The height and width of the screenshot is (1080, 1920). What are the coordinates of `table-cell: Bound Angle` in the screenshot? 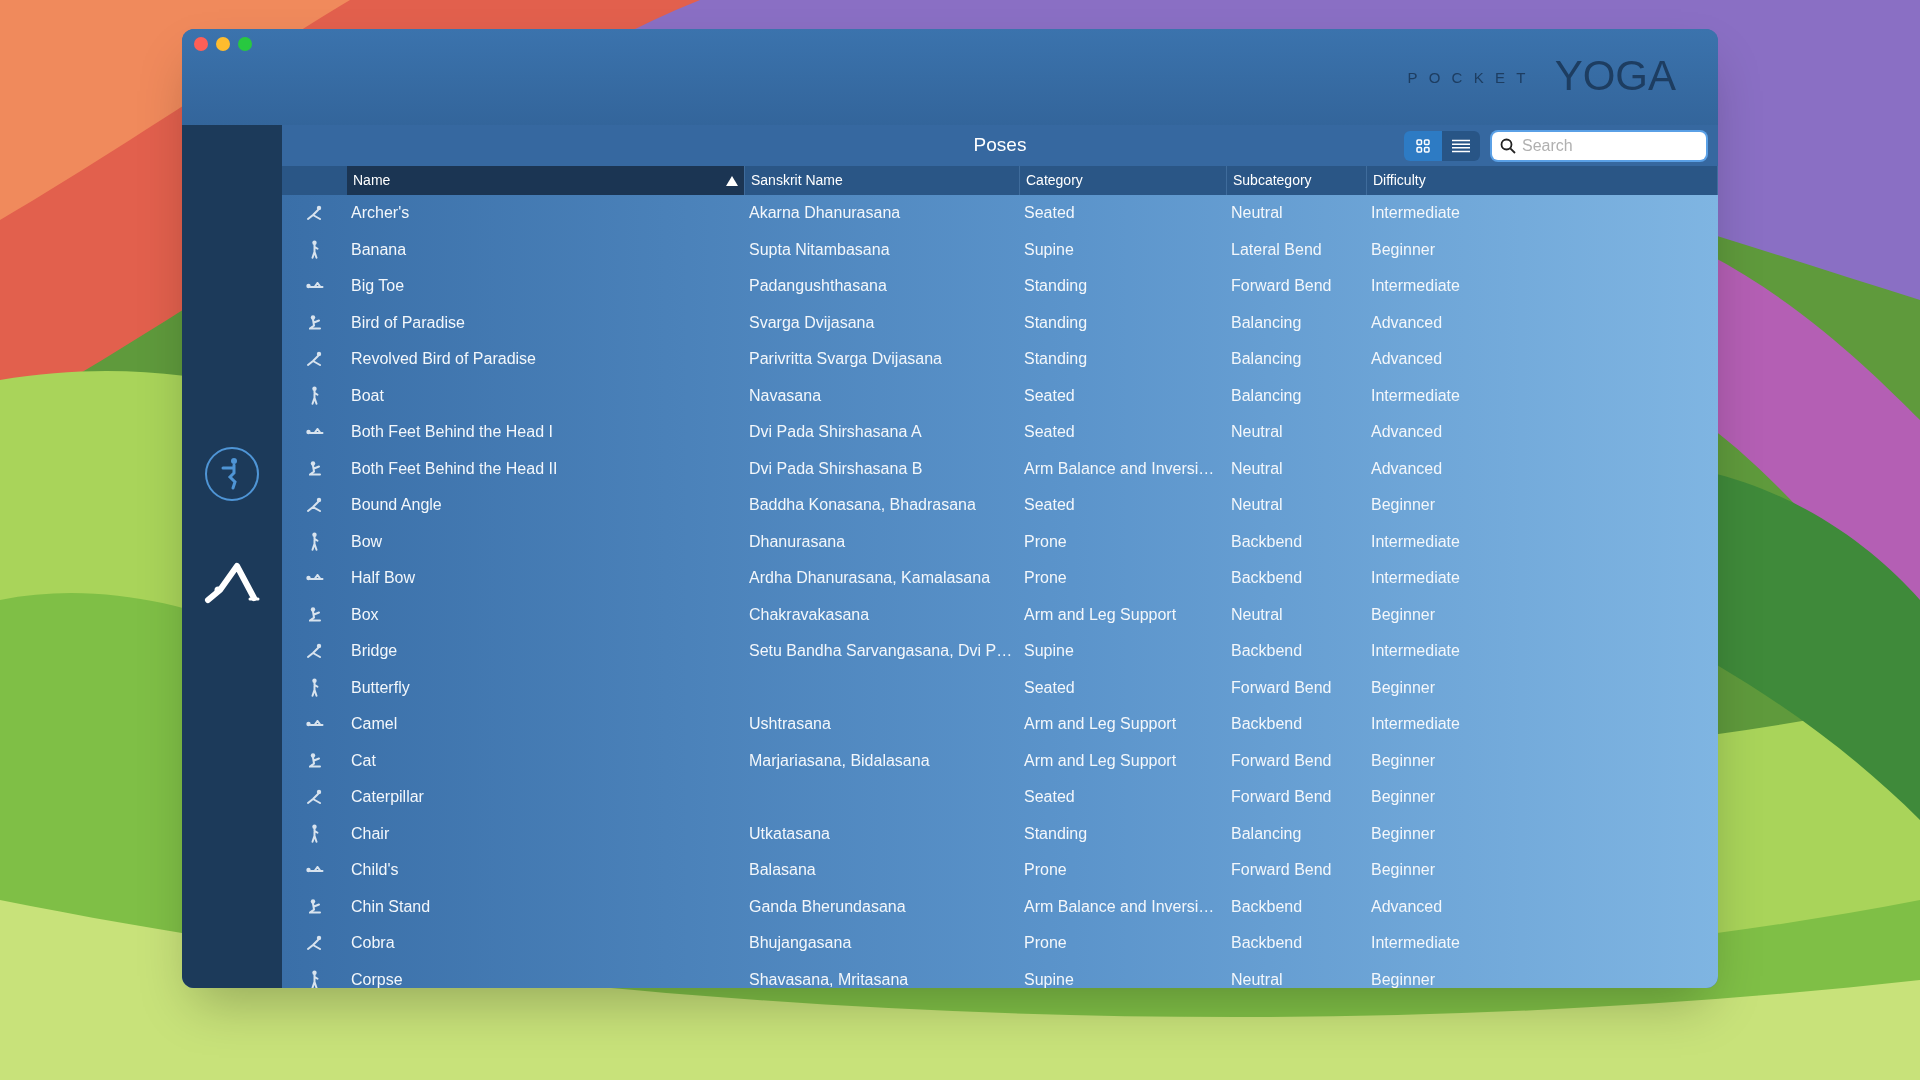 It's located at (396, 505).